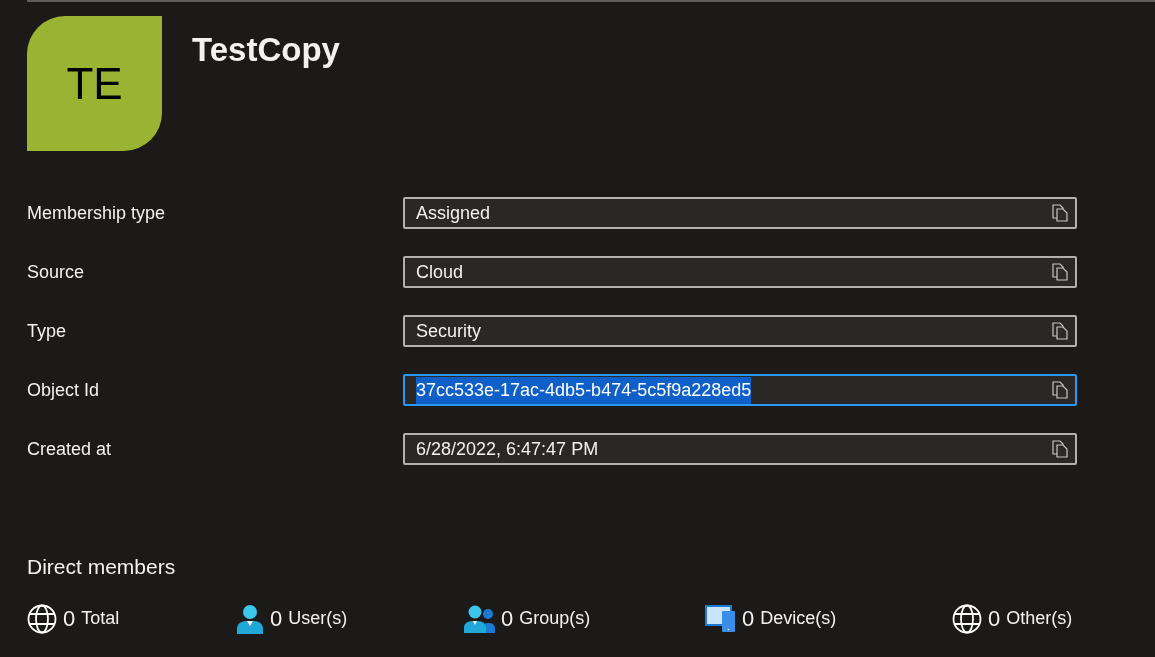  I want to click on read-only-field: Assigned, so click(740, 213).